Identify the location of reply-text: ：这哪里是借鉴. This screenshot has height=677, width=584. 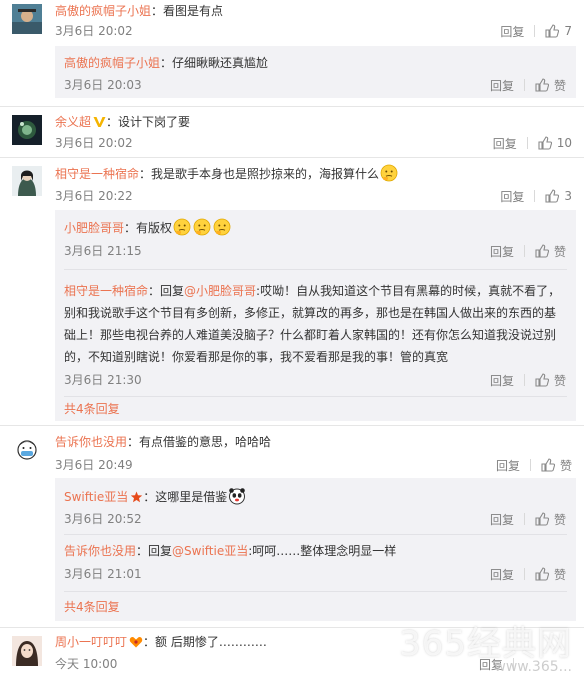
(185, 497).